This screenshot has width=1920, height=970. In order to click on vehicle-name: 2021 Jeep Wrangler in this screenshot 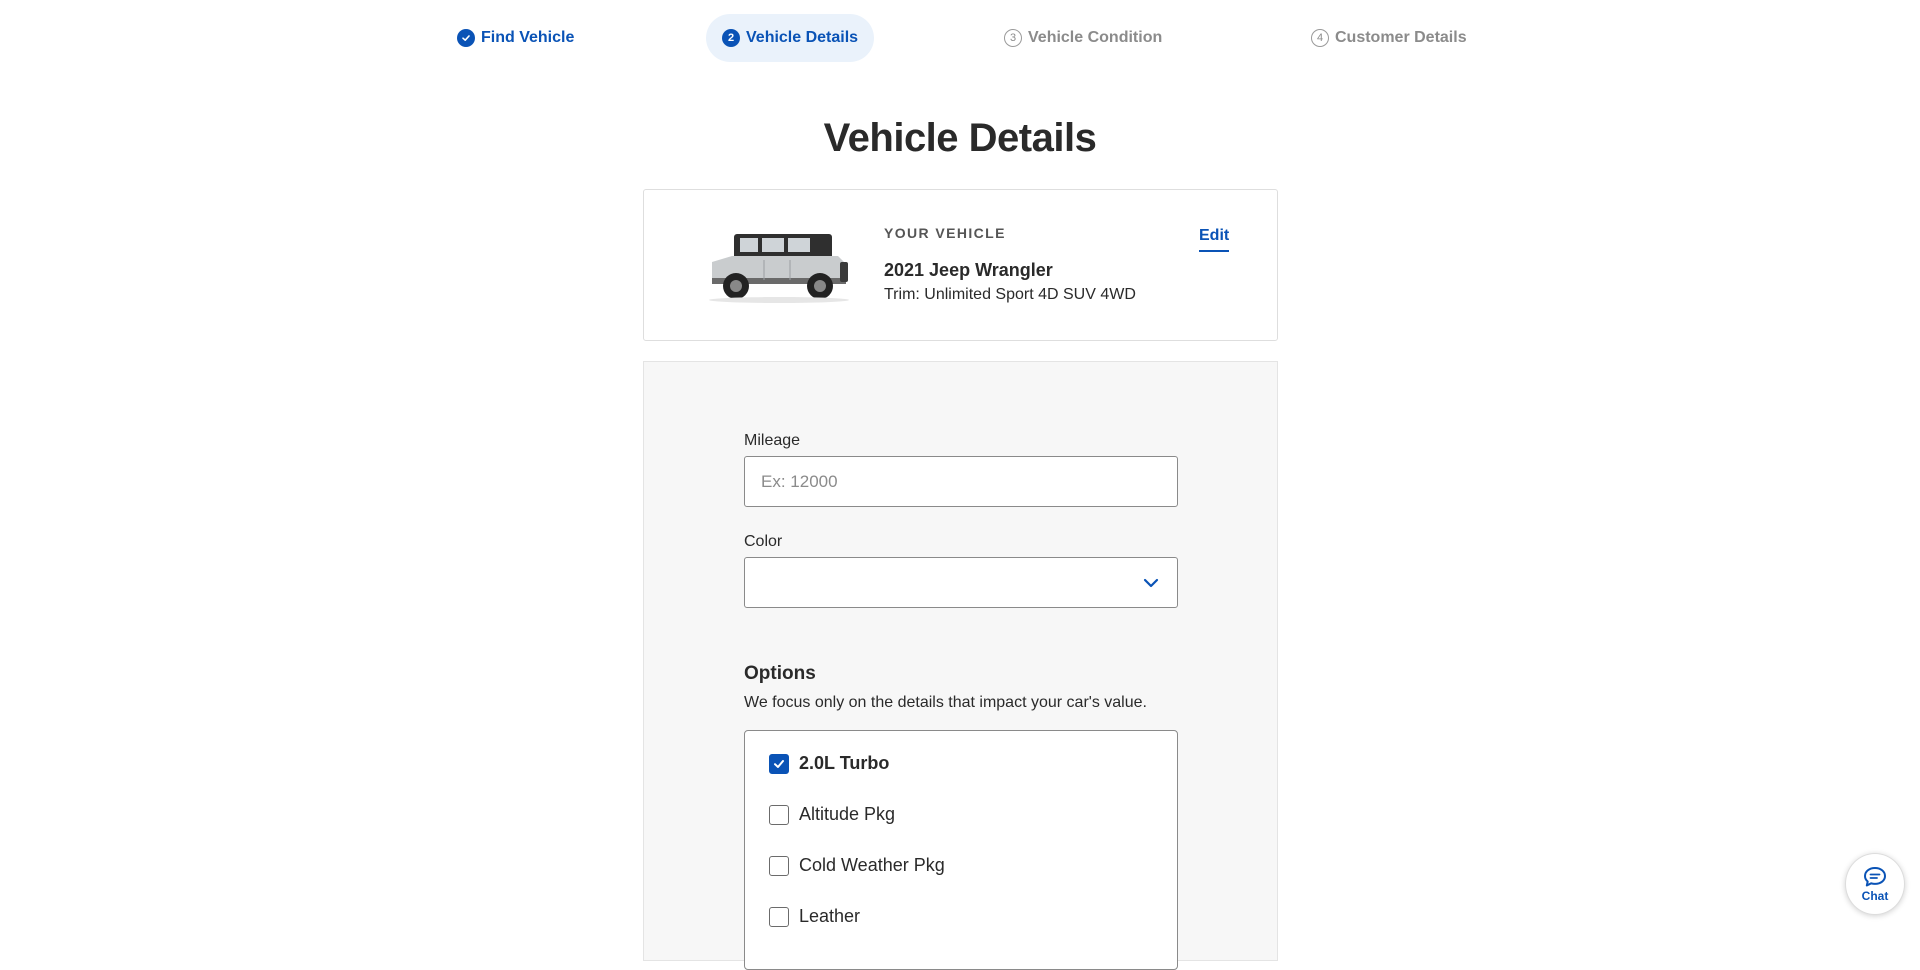, I will do `click(968, 270)`.